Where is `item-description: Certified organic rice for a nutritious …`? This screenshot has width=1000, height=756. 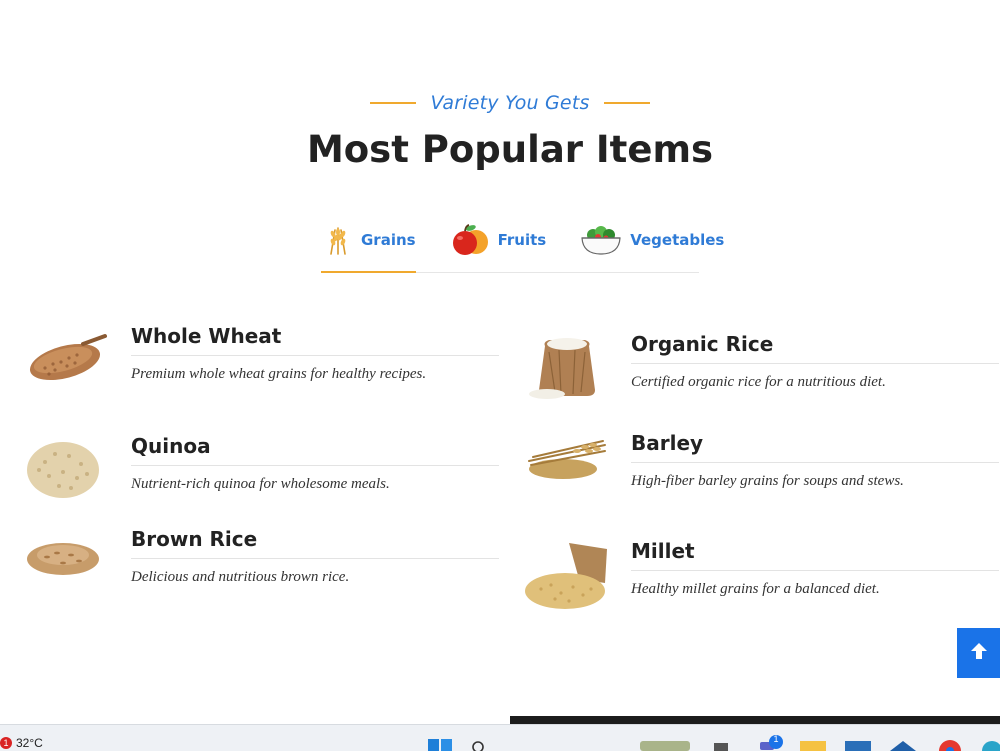
item-description: Certified organic rice for a nutritious … is located at coordinates (758, 382).